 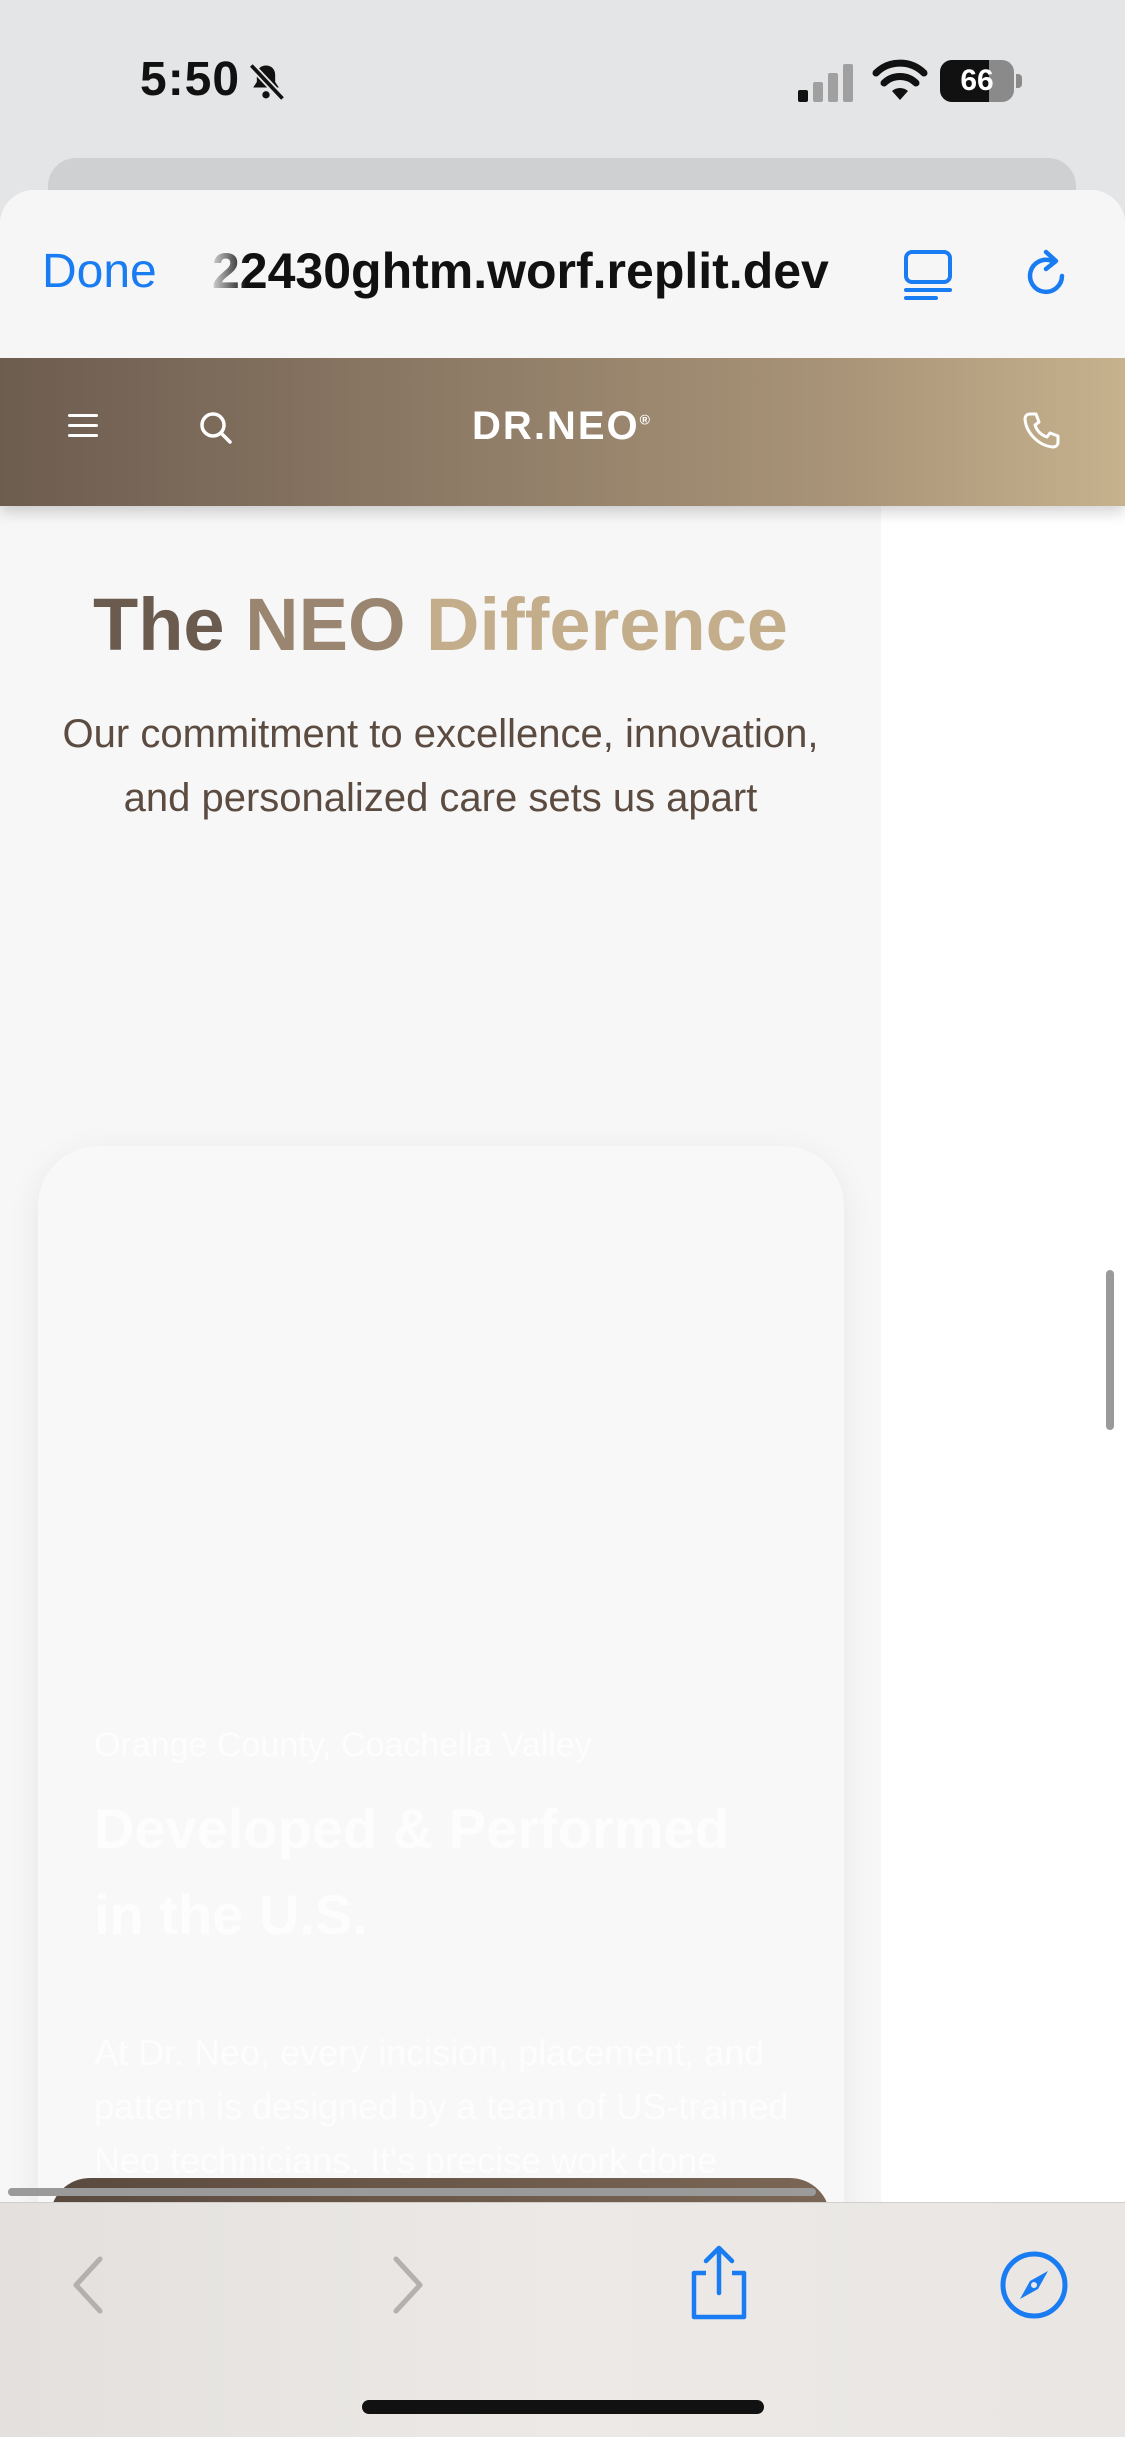 I want to click on site-header: DR.NEO®, so click(x=562, y=432).